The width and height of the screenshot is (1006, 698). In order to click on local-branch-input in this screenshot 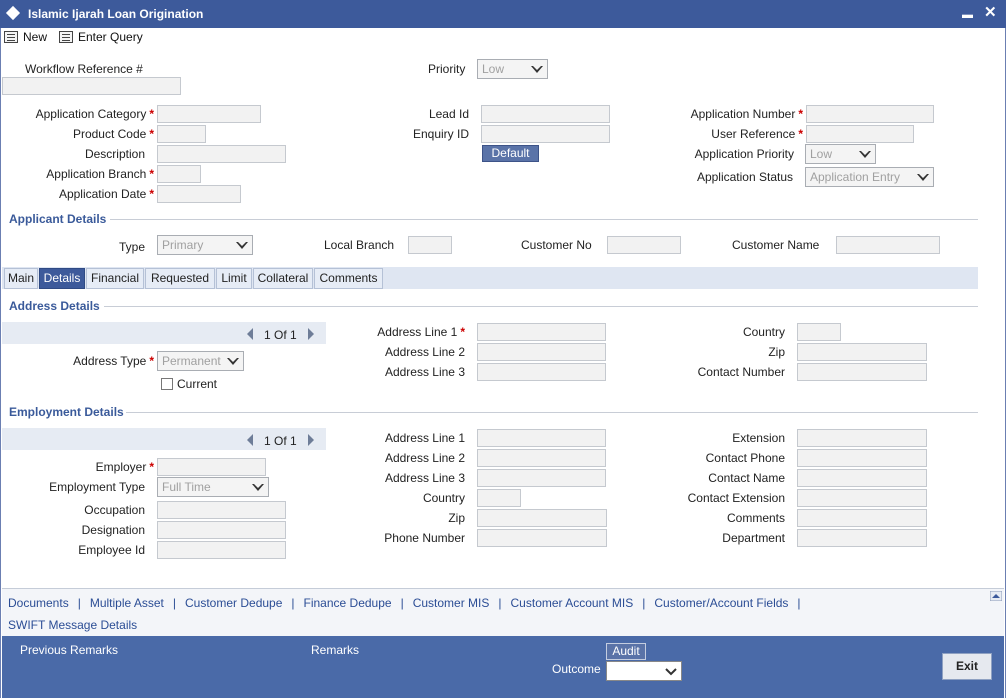, I will do `click(430, 245)`.